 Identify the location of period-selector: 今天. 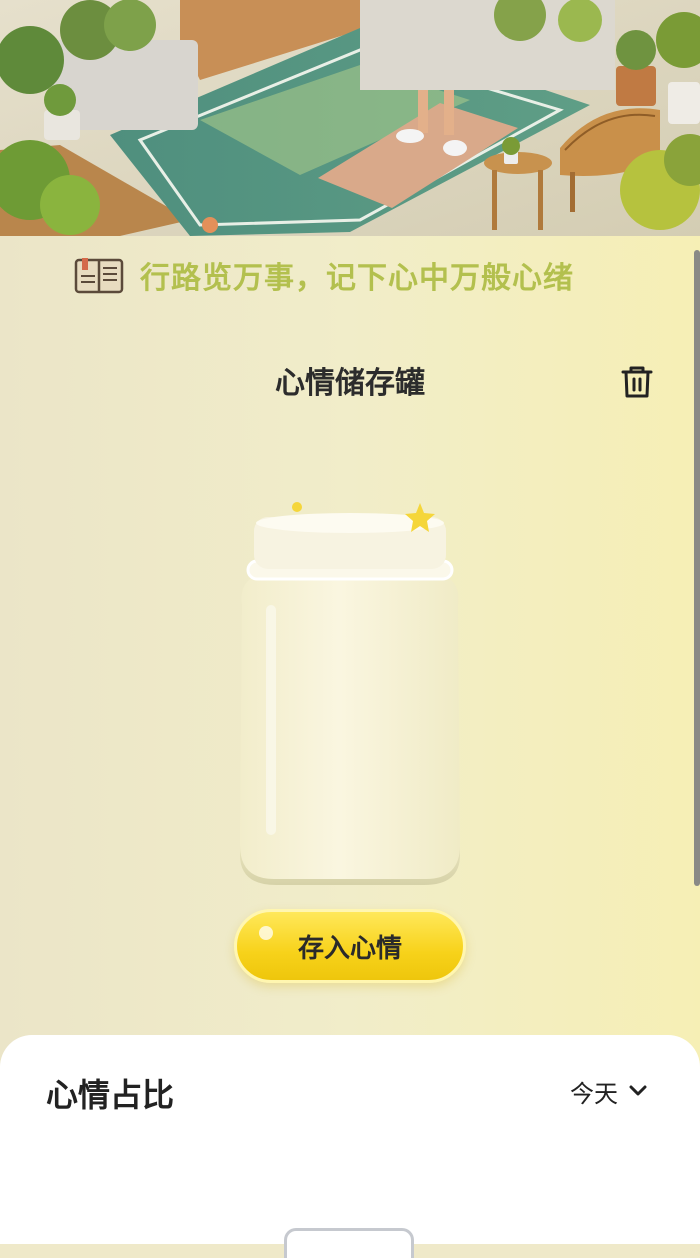
(609, 1091).